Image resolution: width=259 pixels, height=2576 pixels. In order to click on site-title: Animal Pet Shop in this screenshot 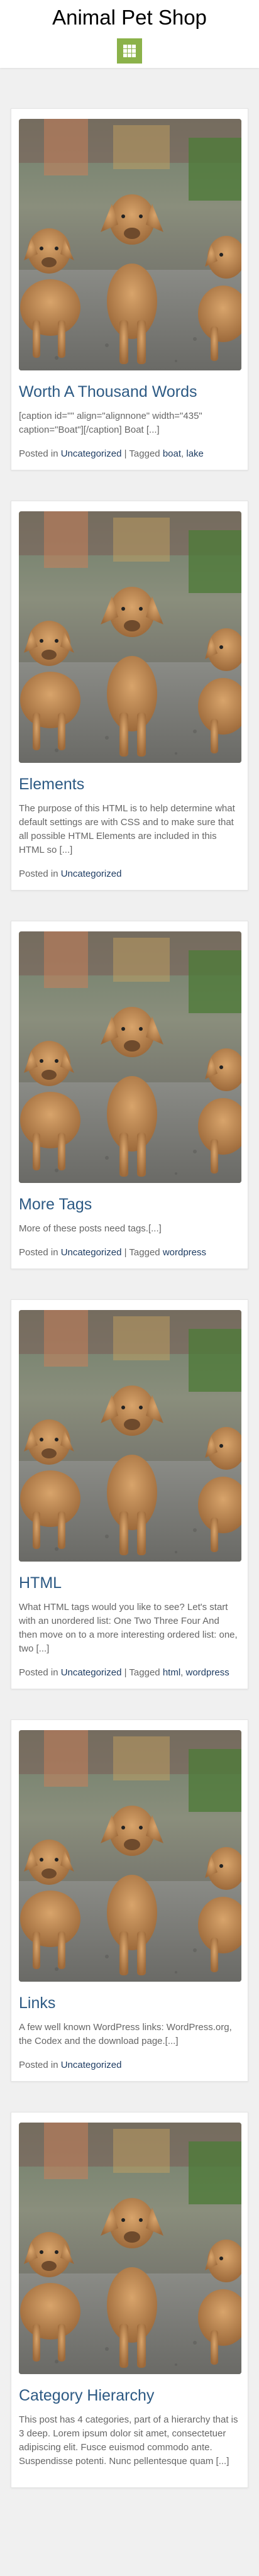, I will do `click(129, 15)`.